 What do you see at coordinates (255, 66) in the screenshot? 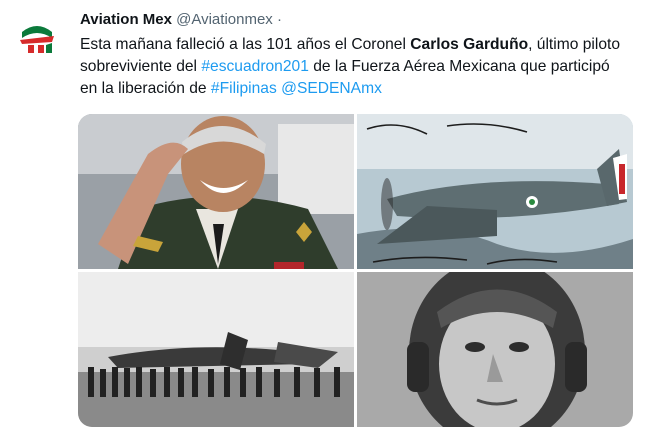
I see `hashtag-escuadron201: #escuadron201` at bounding box center [255, 66].